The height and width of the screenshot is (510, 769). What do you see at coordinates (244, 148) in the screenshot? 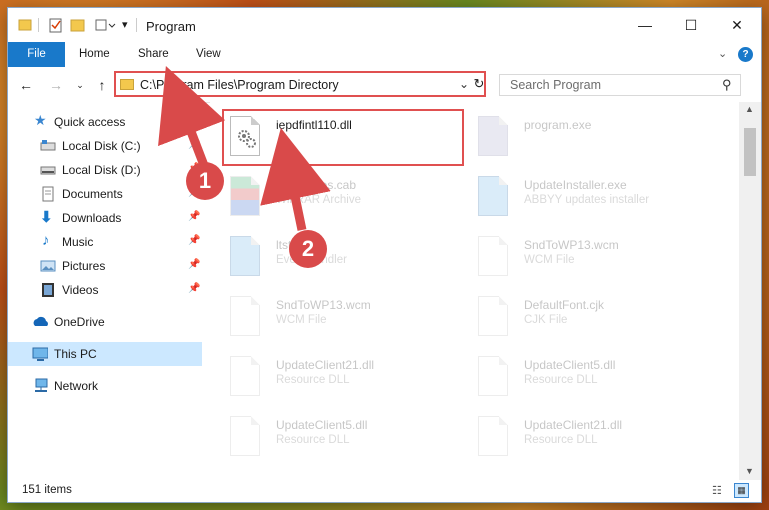
I see `annotation-arrows` at bounding box center [244, 148].